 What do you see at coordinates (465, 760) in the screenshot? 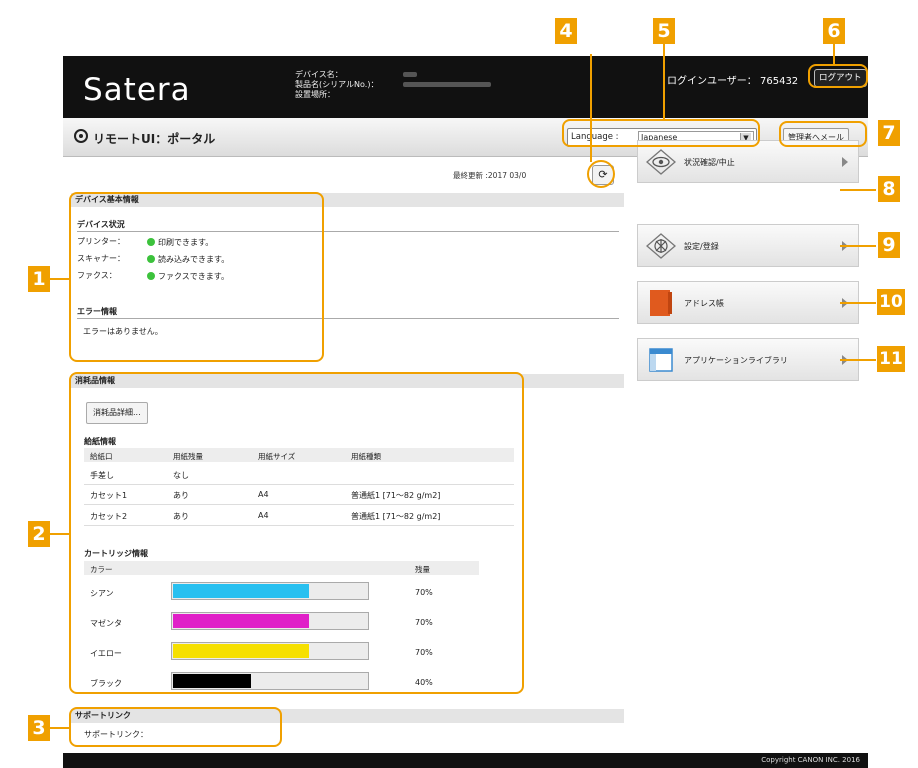
I see `footer-bar: Copyright CANON INC. 2016` at bounding box center [465, 760].